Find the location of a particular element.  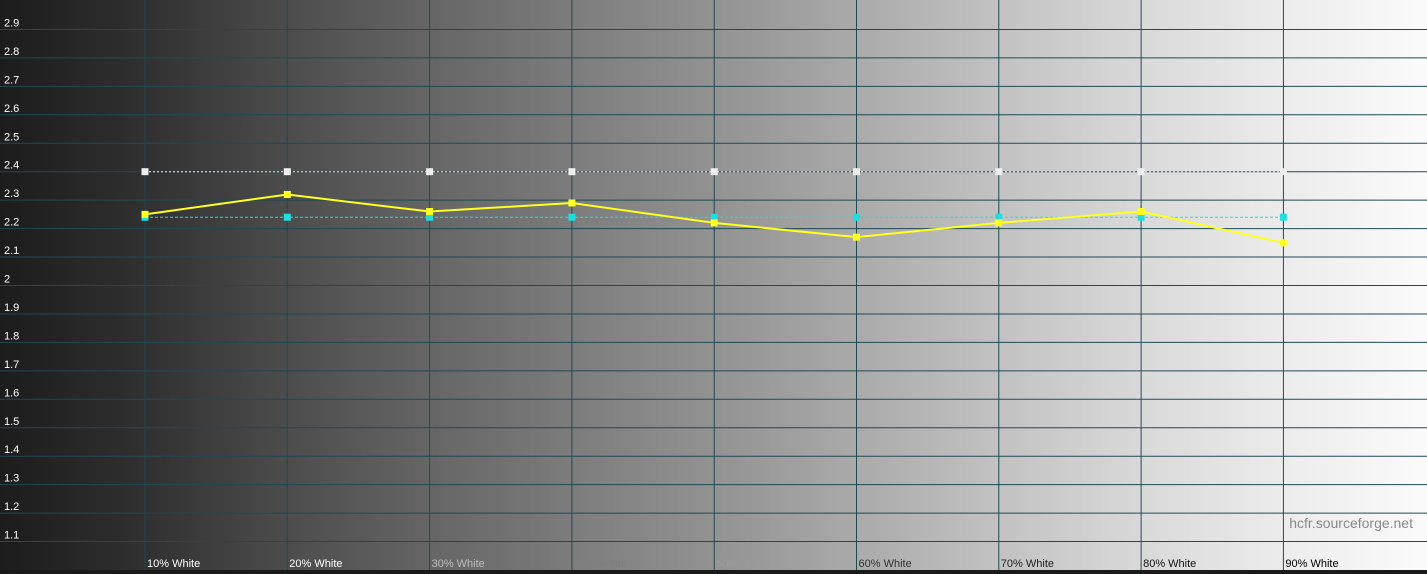

x-tick-label: 50% White is located at coordinates (742, 564).